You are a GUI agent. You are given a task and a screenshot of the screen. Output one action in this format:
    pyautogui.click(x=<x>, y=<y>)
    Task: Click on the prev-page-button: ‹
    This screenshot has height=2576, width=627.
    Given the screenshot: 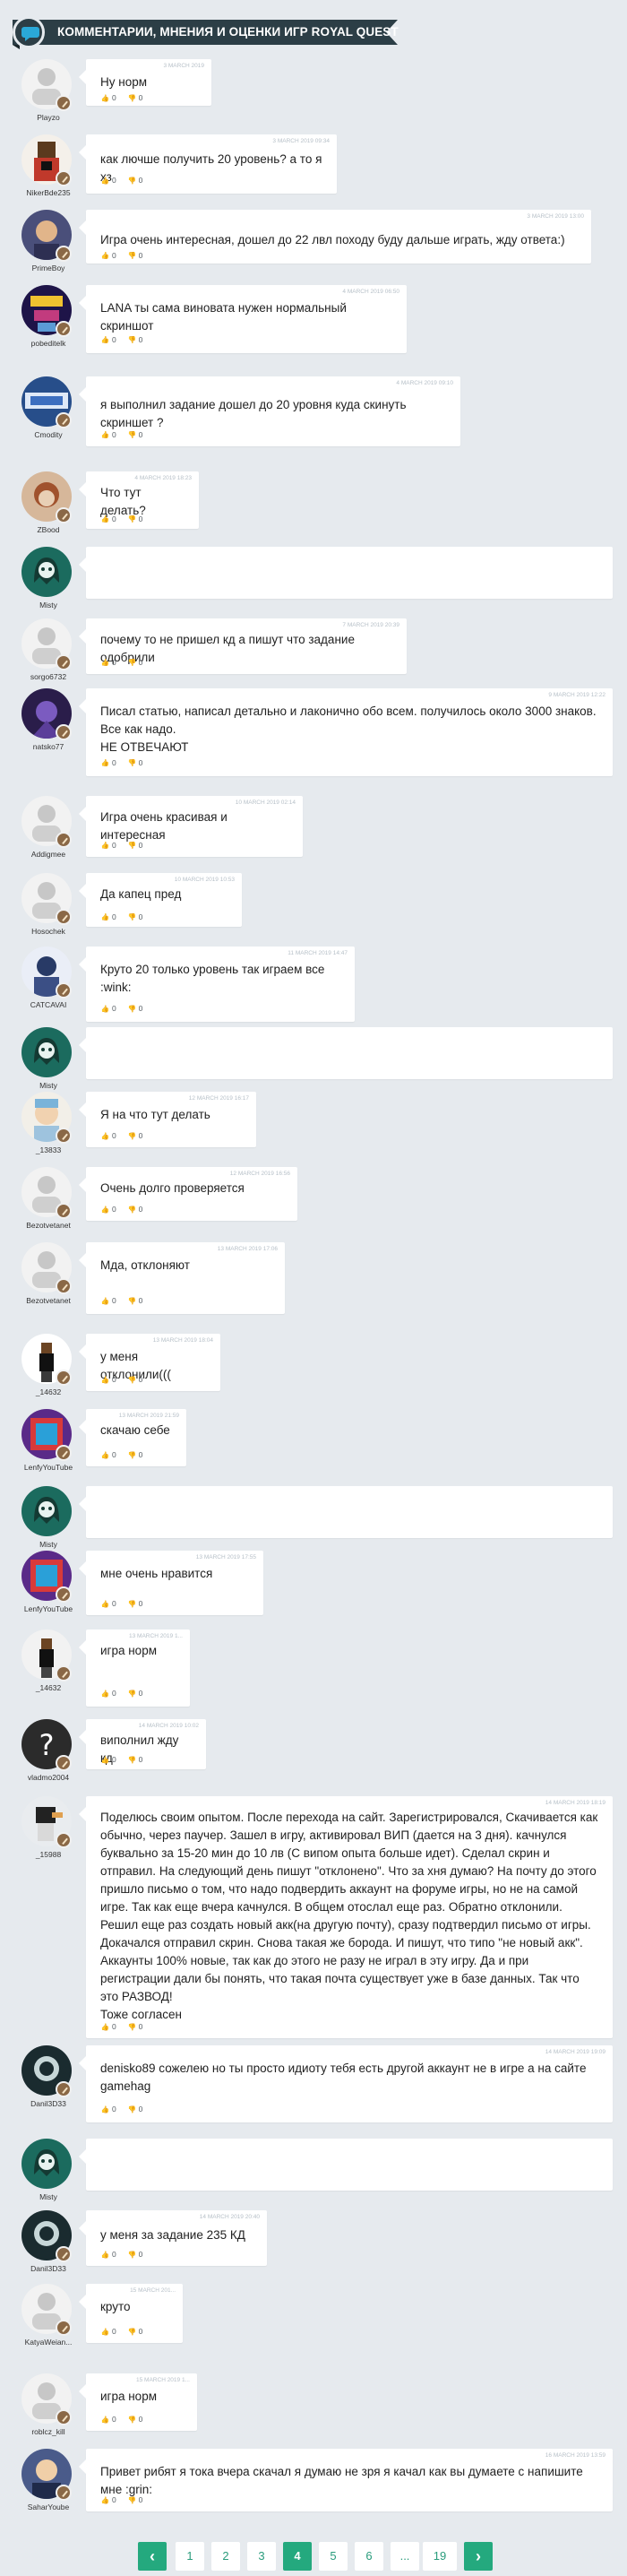 What is the action you would take?
    pyautogui.click(x=152, y=2556)
    